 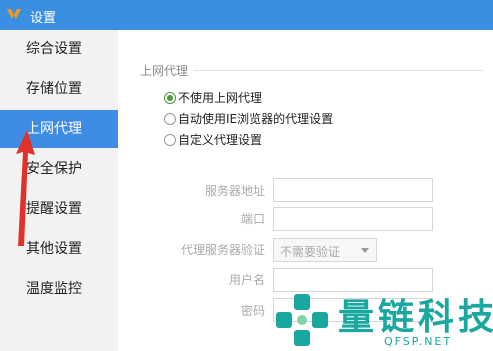 What do you see at coordinates (256, 119) in the screenshot?
I see `radio-label: 自动使用IE浏览器的代理设置` at bounding box center [256, 119].